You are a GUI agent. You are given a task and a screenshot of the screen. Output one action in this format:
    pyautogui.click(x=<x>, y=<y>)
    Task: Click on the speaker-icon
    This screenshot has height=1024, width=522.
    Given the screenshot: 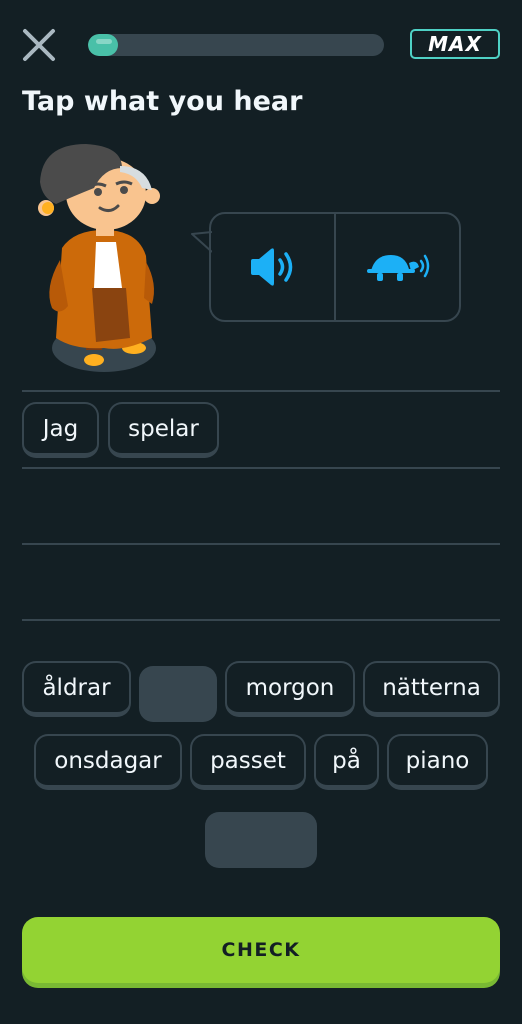 What is the action you would take?
    pyautogui.click(x=271, y=267)
    